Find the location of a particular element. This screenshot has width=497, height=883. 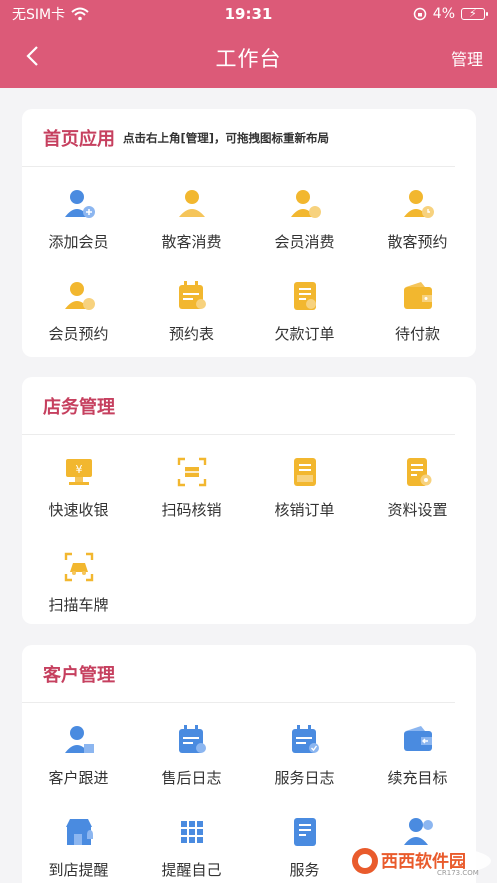

member-booking-icon is located at coordinates (79, 296).